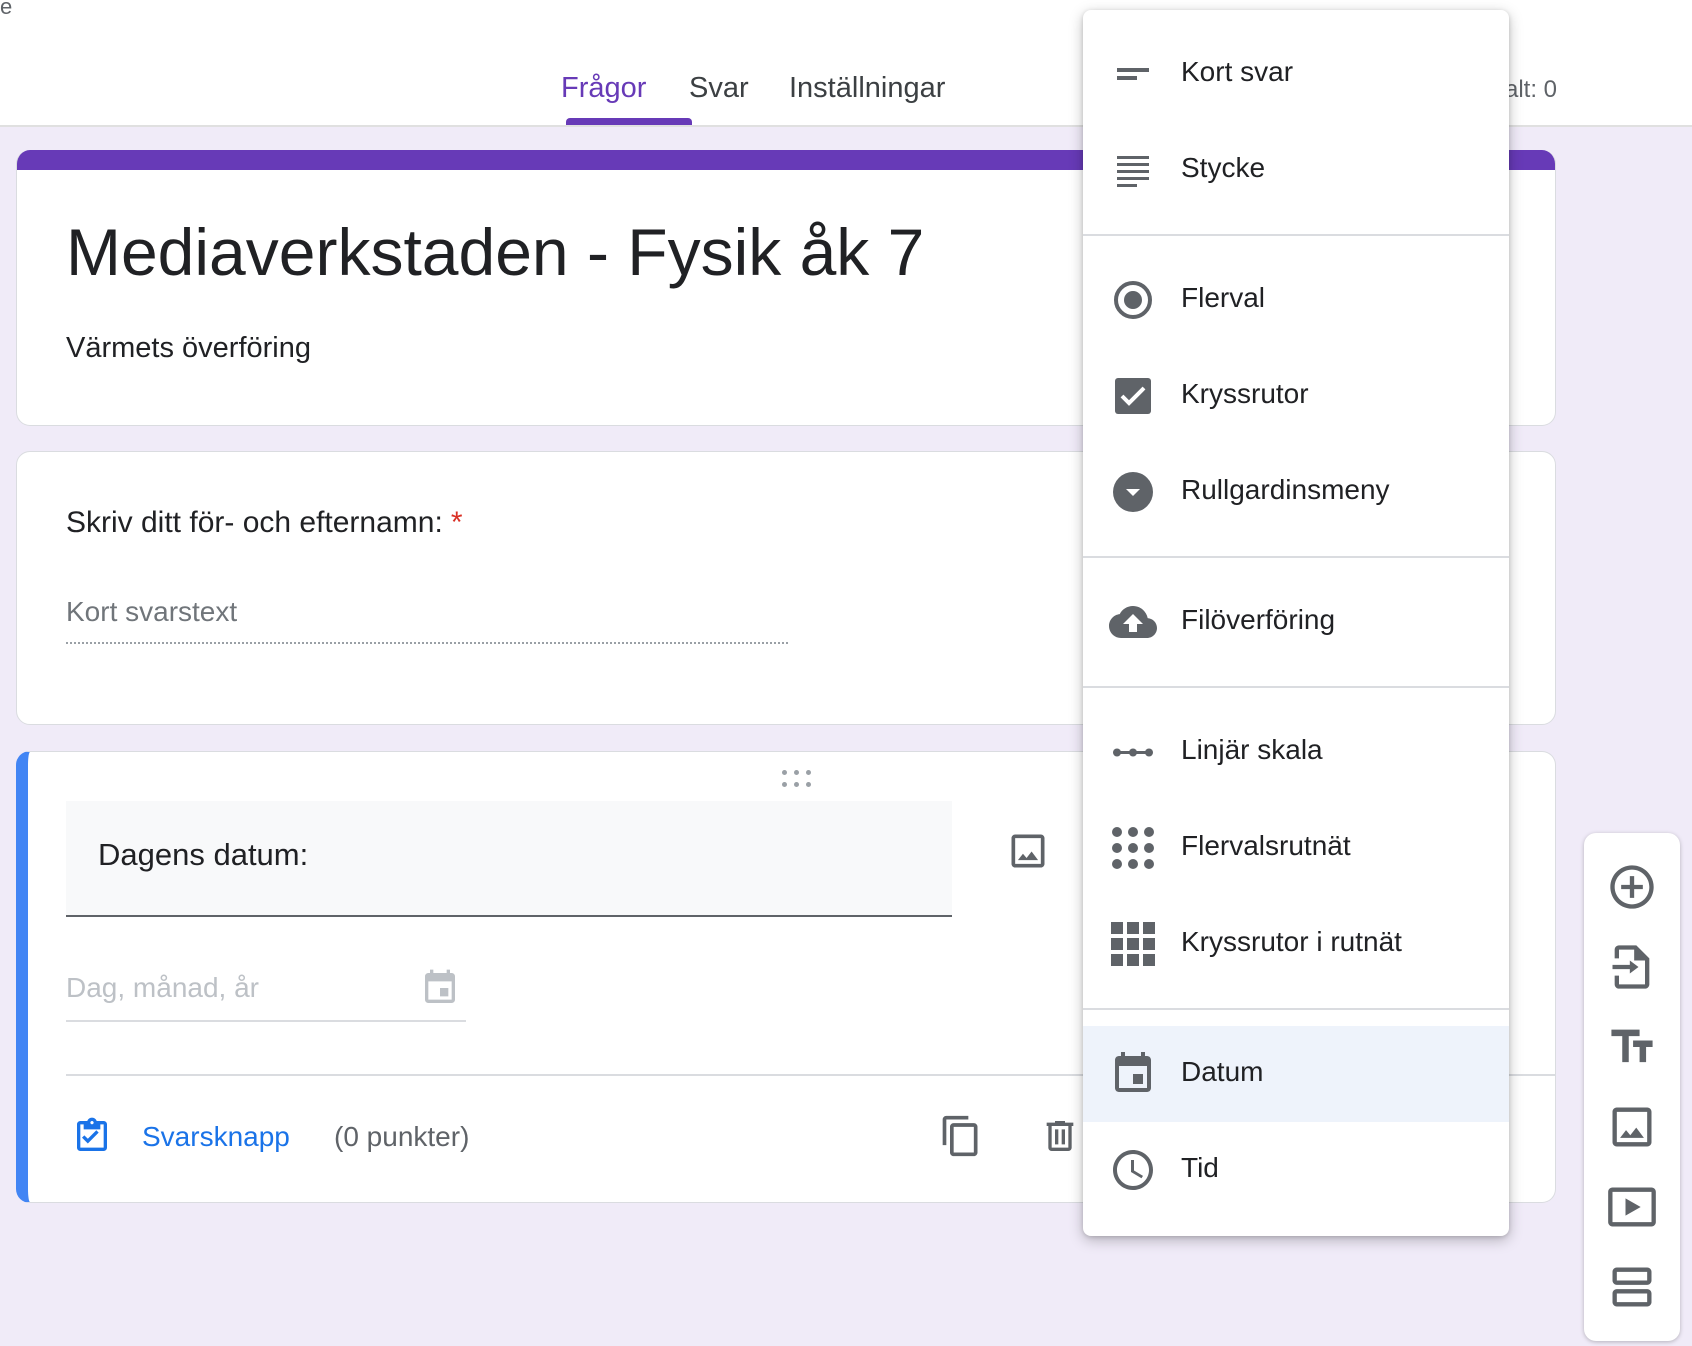 The image size is (1692, 1346). Describe the element at coordinates (1133, 170) in the screenshot. I see `paragraph-icon` at that location.